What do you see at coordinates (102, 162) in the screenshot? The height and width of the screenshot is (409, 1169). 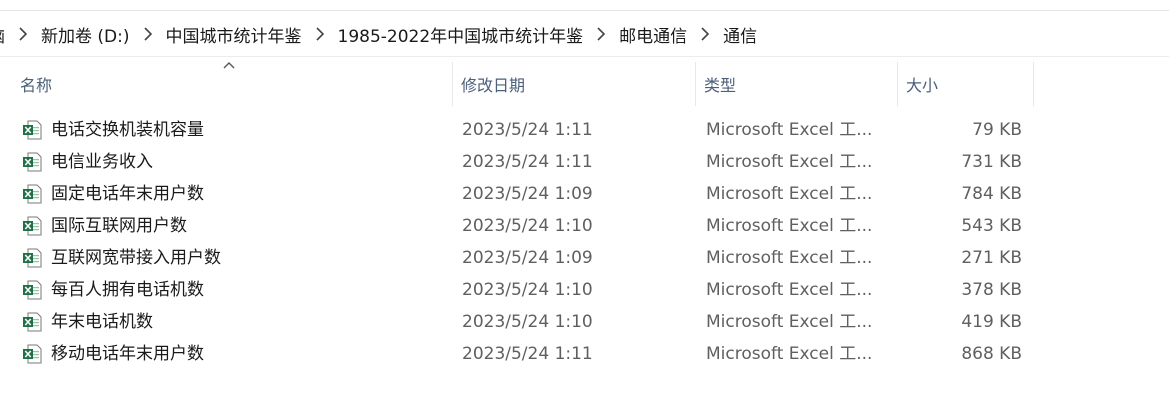 I see `file-name: 电信业务收入` at bounding box center [102, 162].